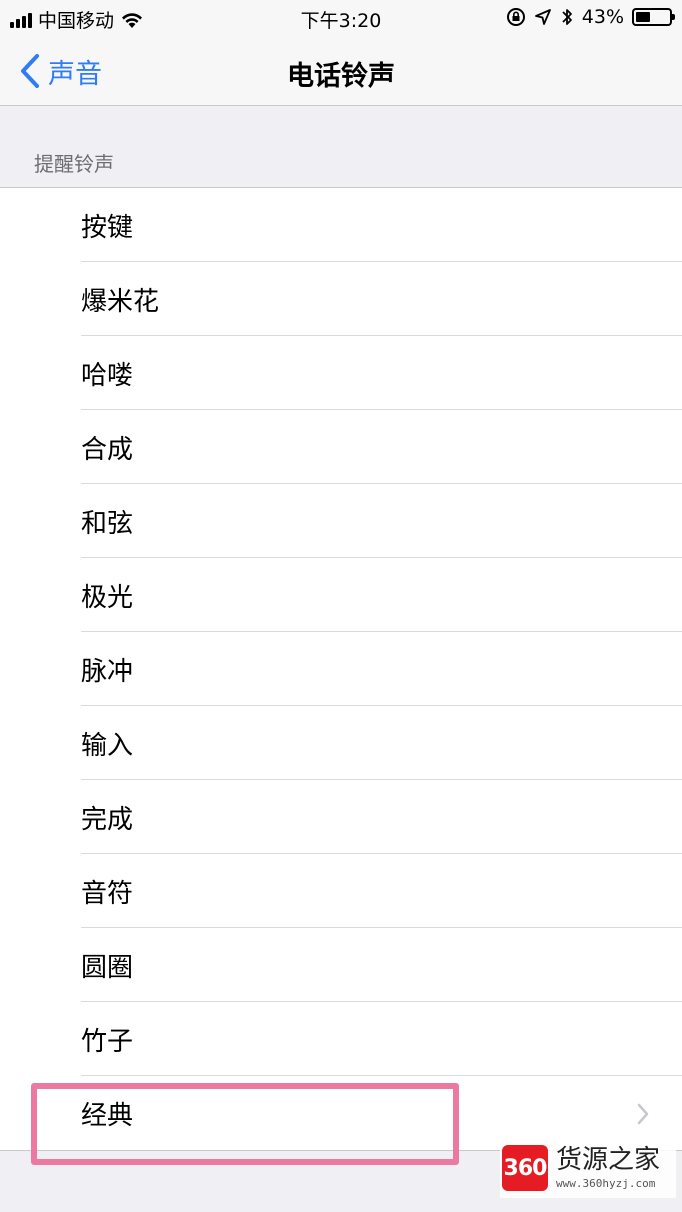 This screenshot has height=1212, width=682. I want to click on tone-label: 脉冲, so click(107, 671).